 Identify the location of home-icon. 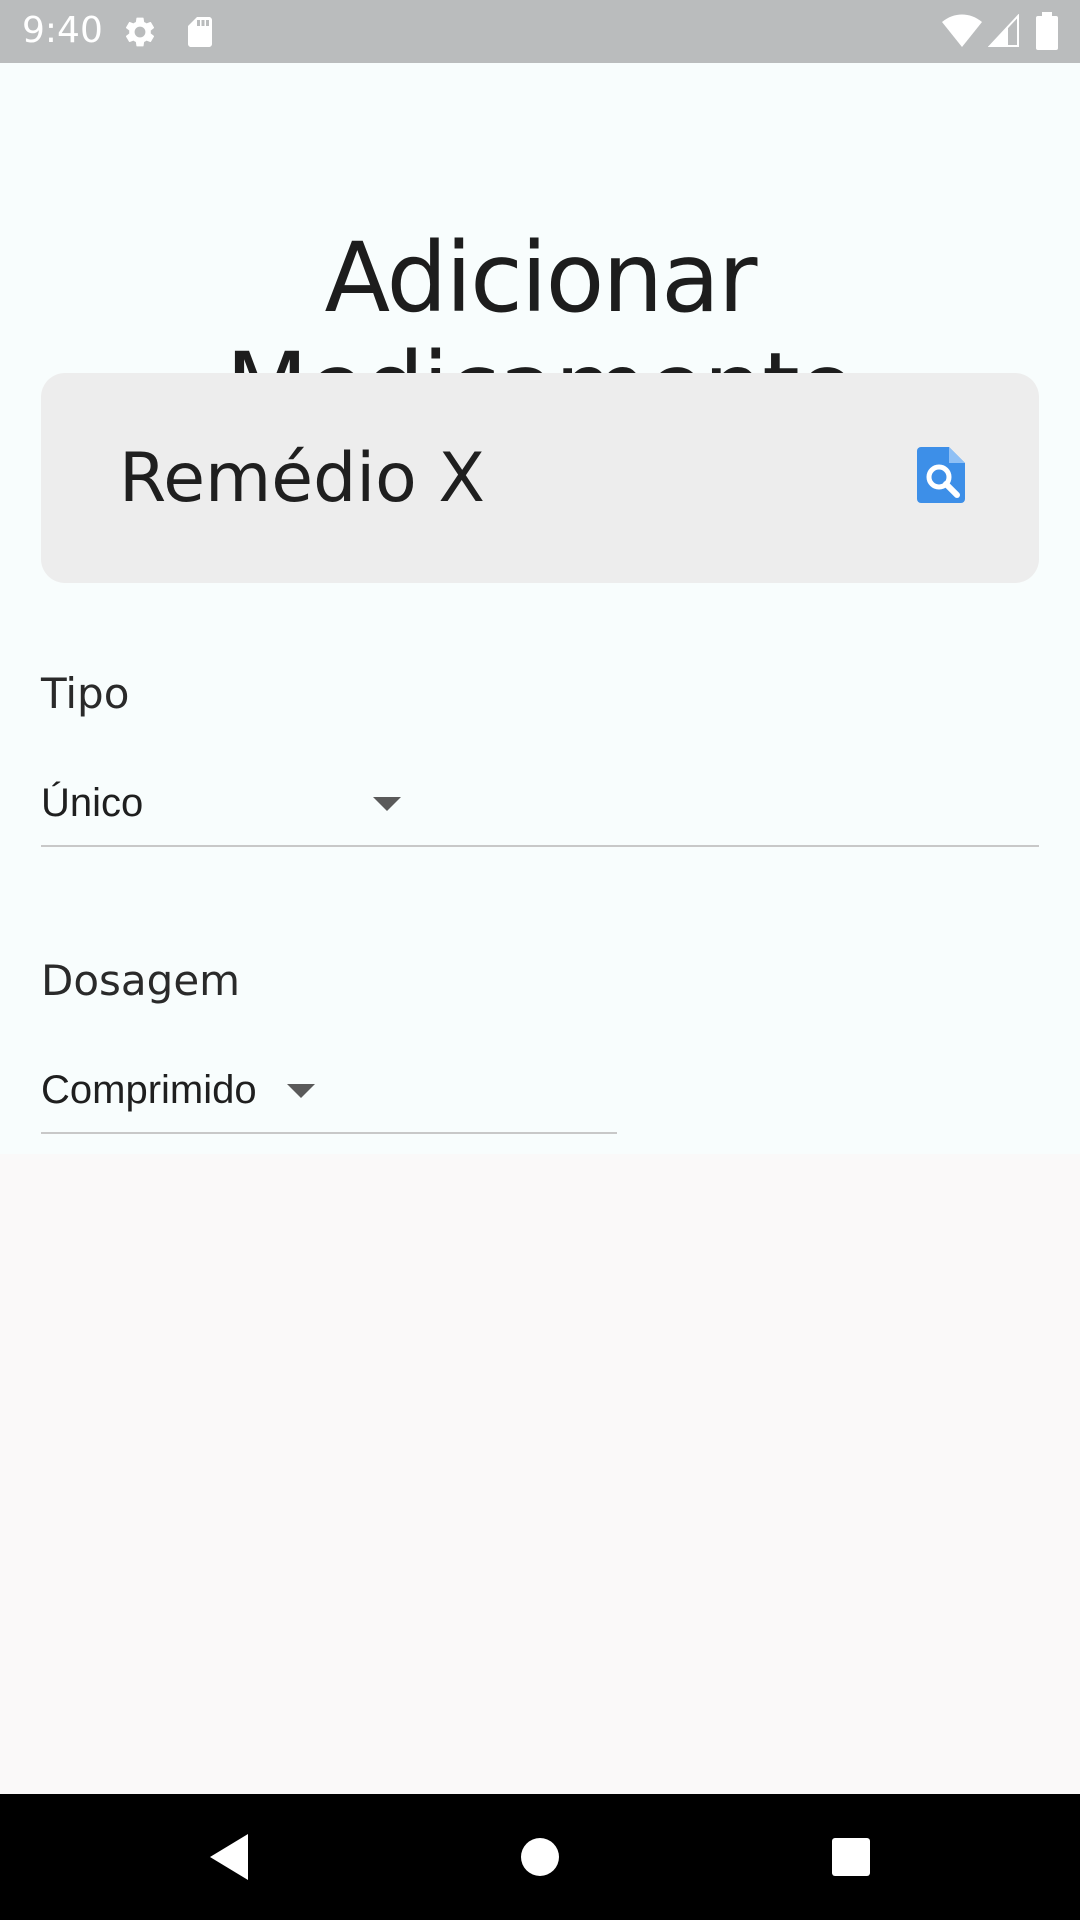
(540, 1857).